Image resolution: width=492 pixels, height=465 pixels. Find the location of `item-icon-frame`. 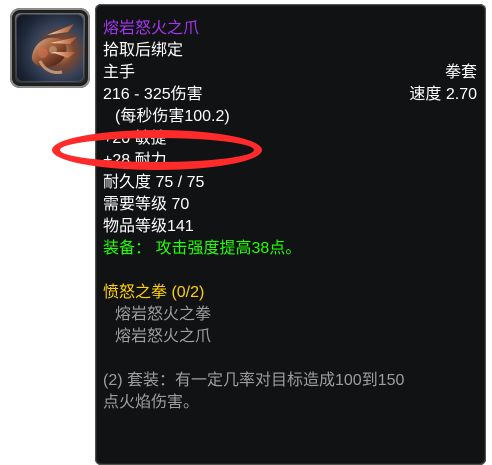

item-icon-frame is located at coordinates (50, 48).